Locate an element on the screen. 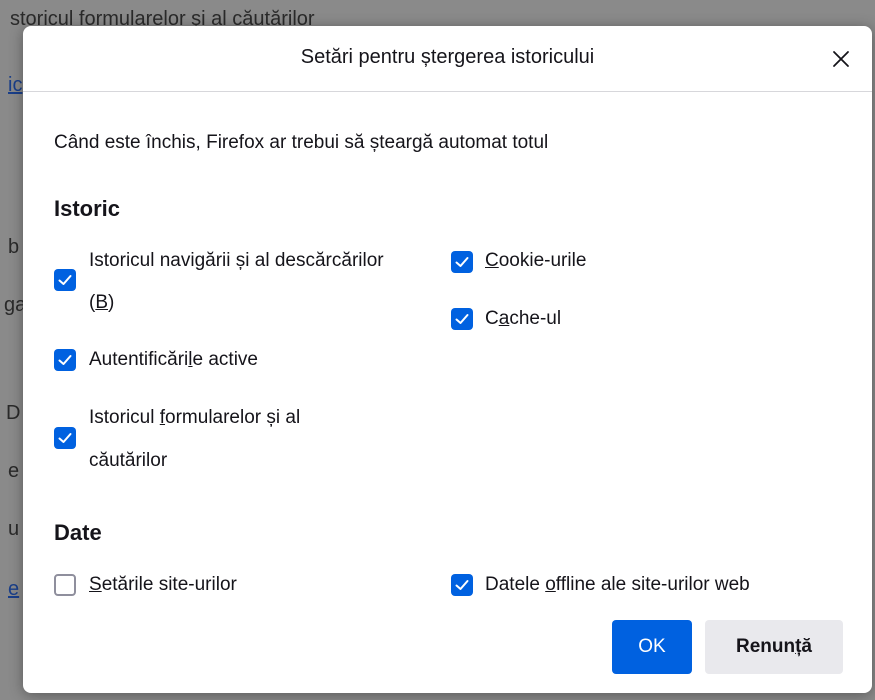  cache-checkbox is located at coordinates (462, 319).